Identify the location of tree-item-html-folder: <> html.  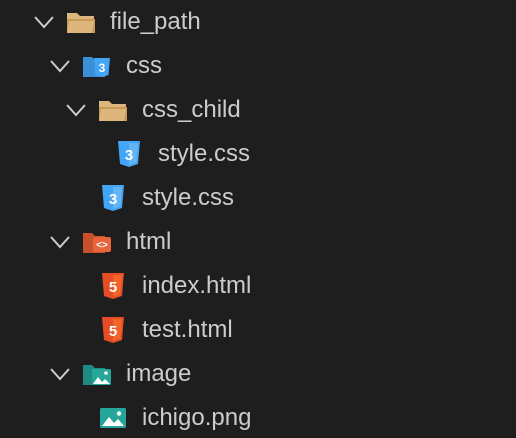
(258, 242).